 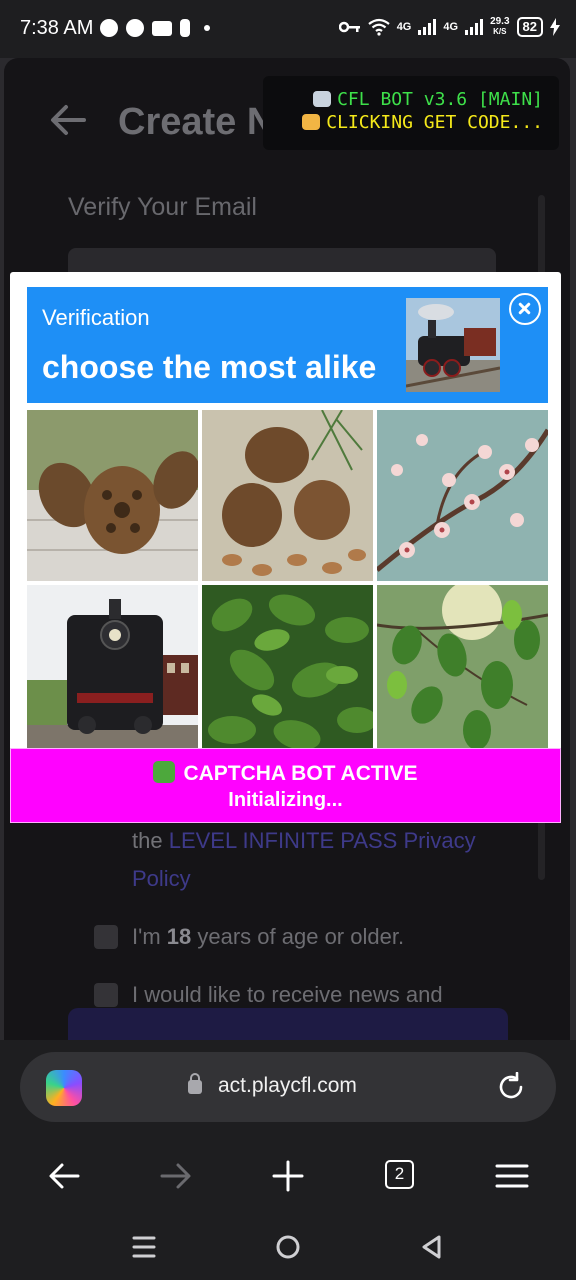 I want to click on locomotive-sample-image, so click(x=453, y=345).